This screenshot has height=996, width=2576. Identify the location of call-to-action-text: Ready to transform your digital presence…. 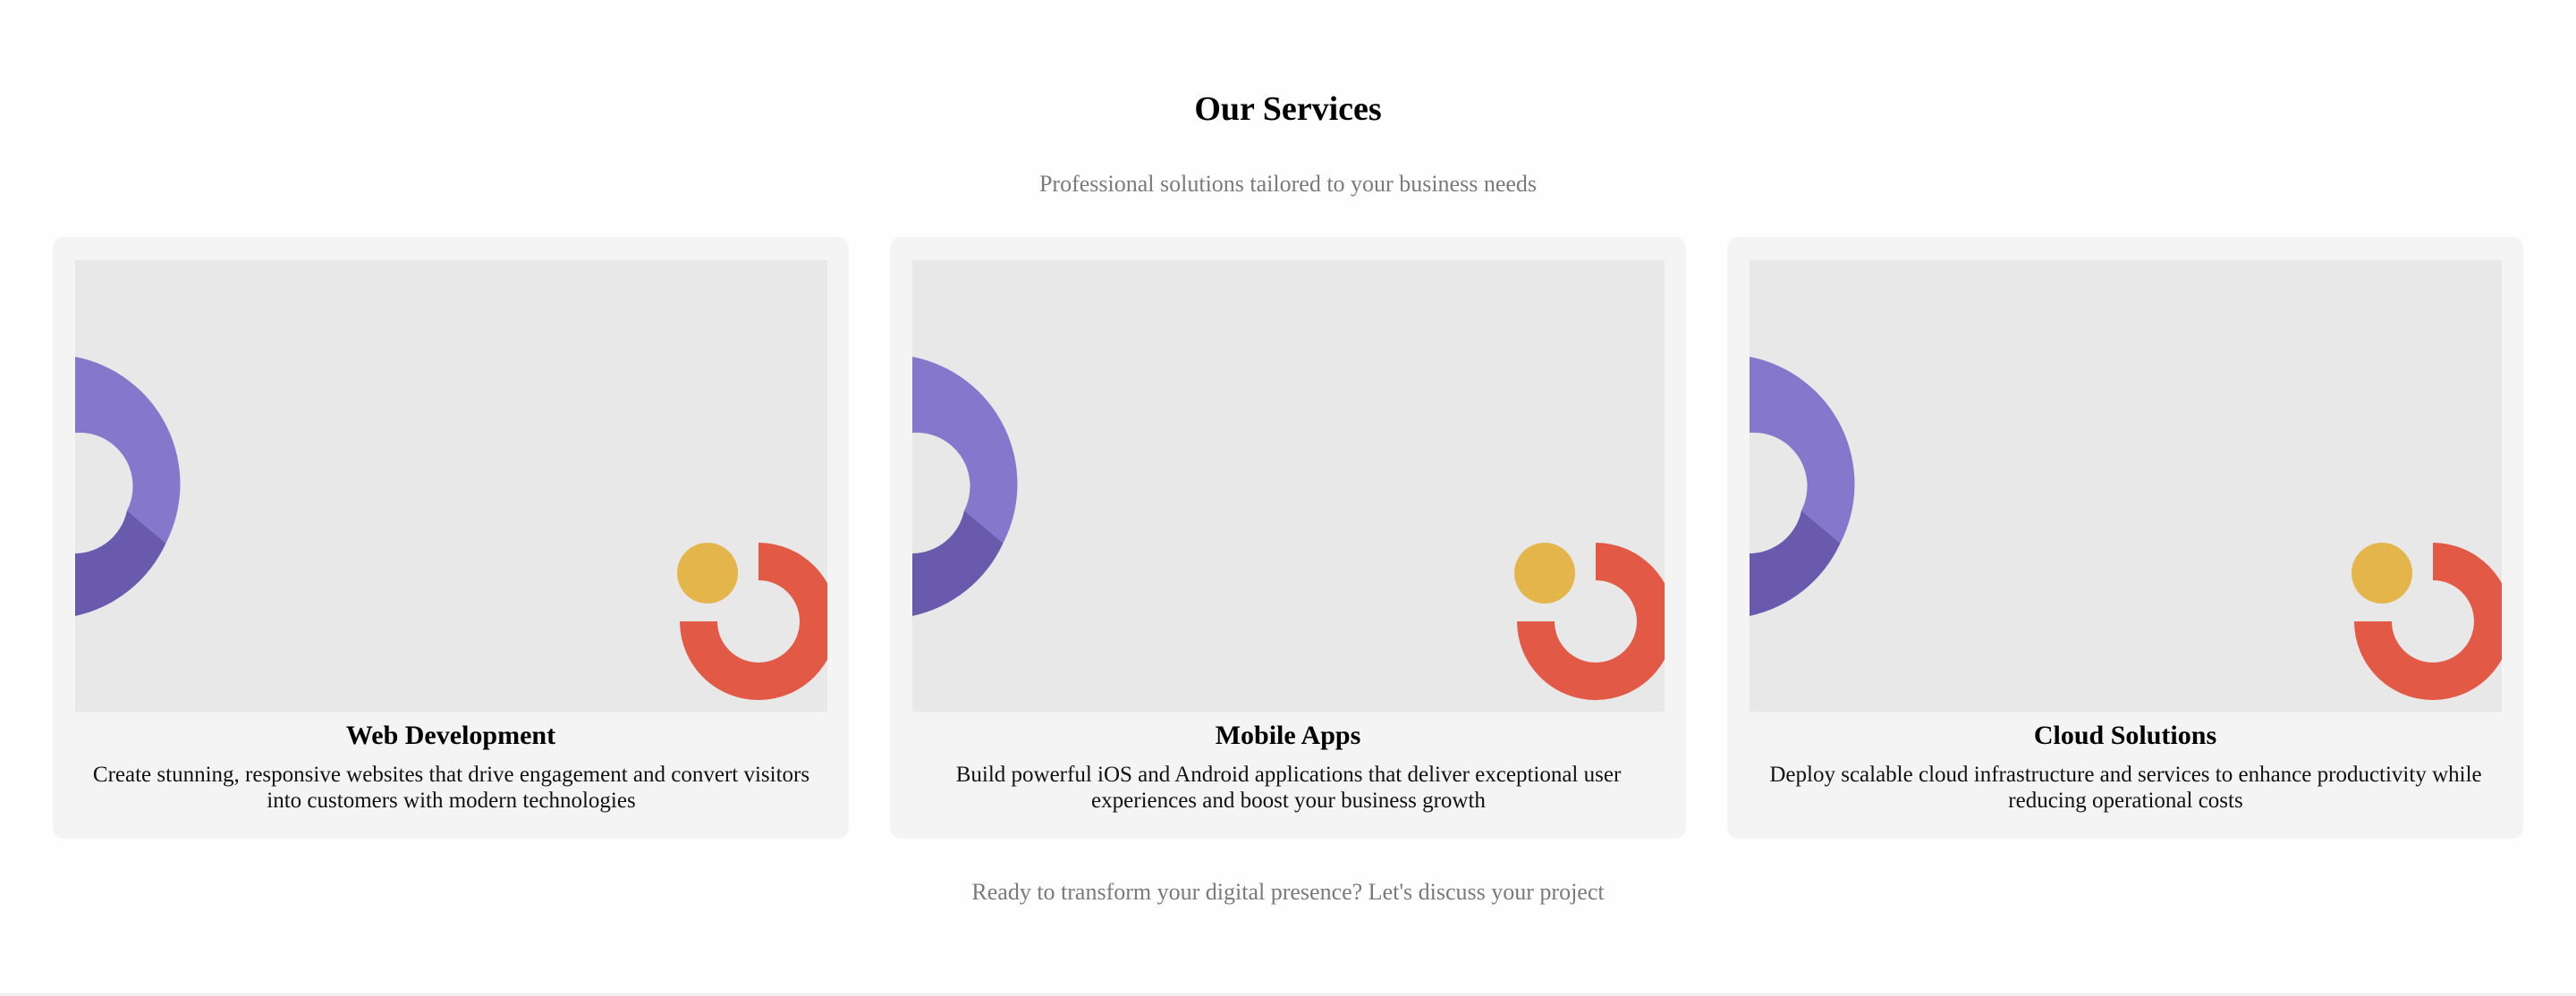
(1288, 892).